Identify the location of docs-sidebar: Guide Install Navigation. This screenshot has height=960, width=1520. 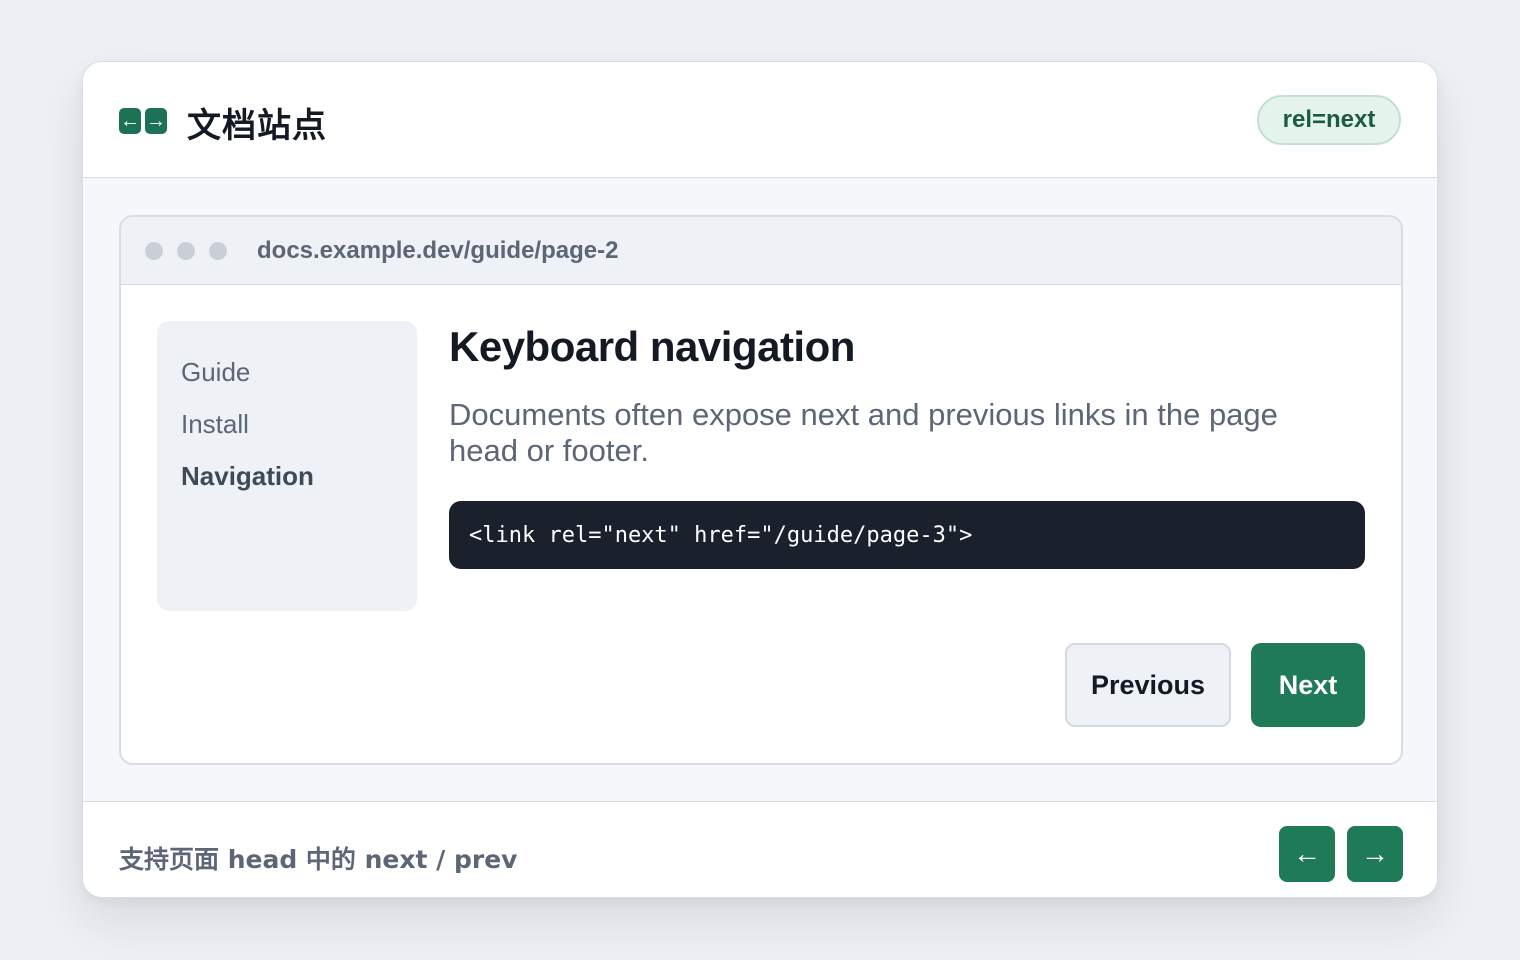
(287, 466).